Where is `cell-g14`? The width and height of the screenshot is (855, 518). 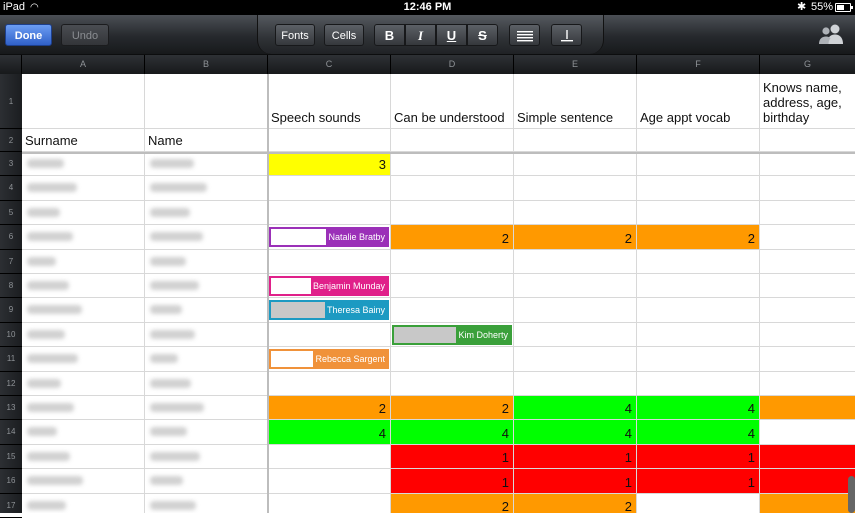 cell-g14 is located at coordinates (807, 432).